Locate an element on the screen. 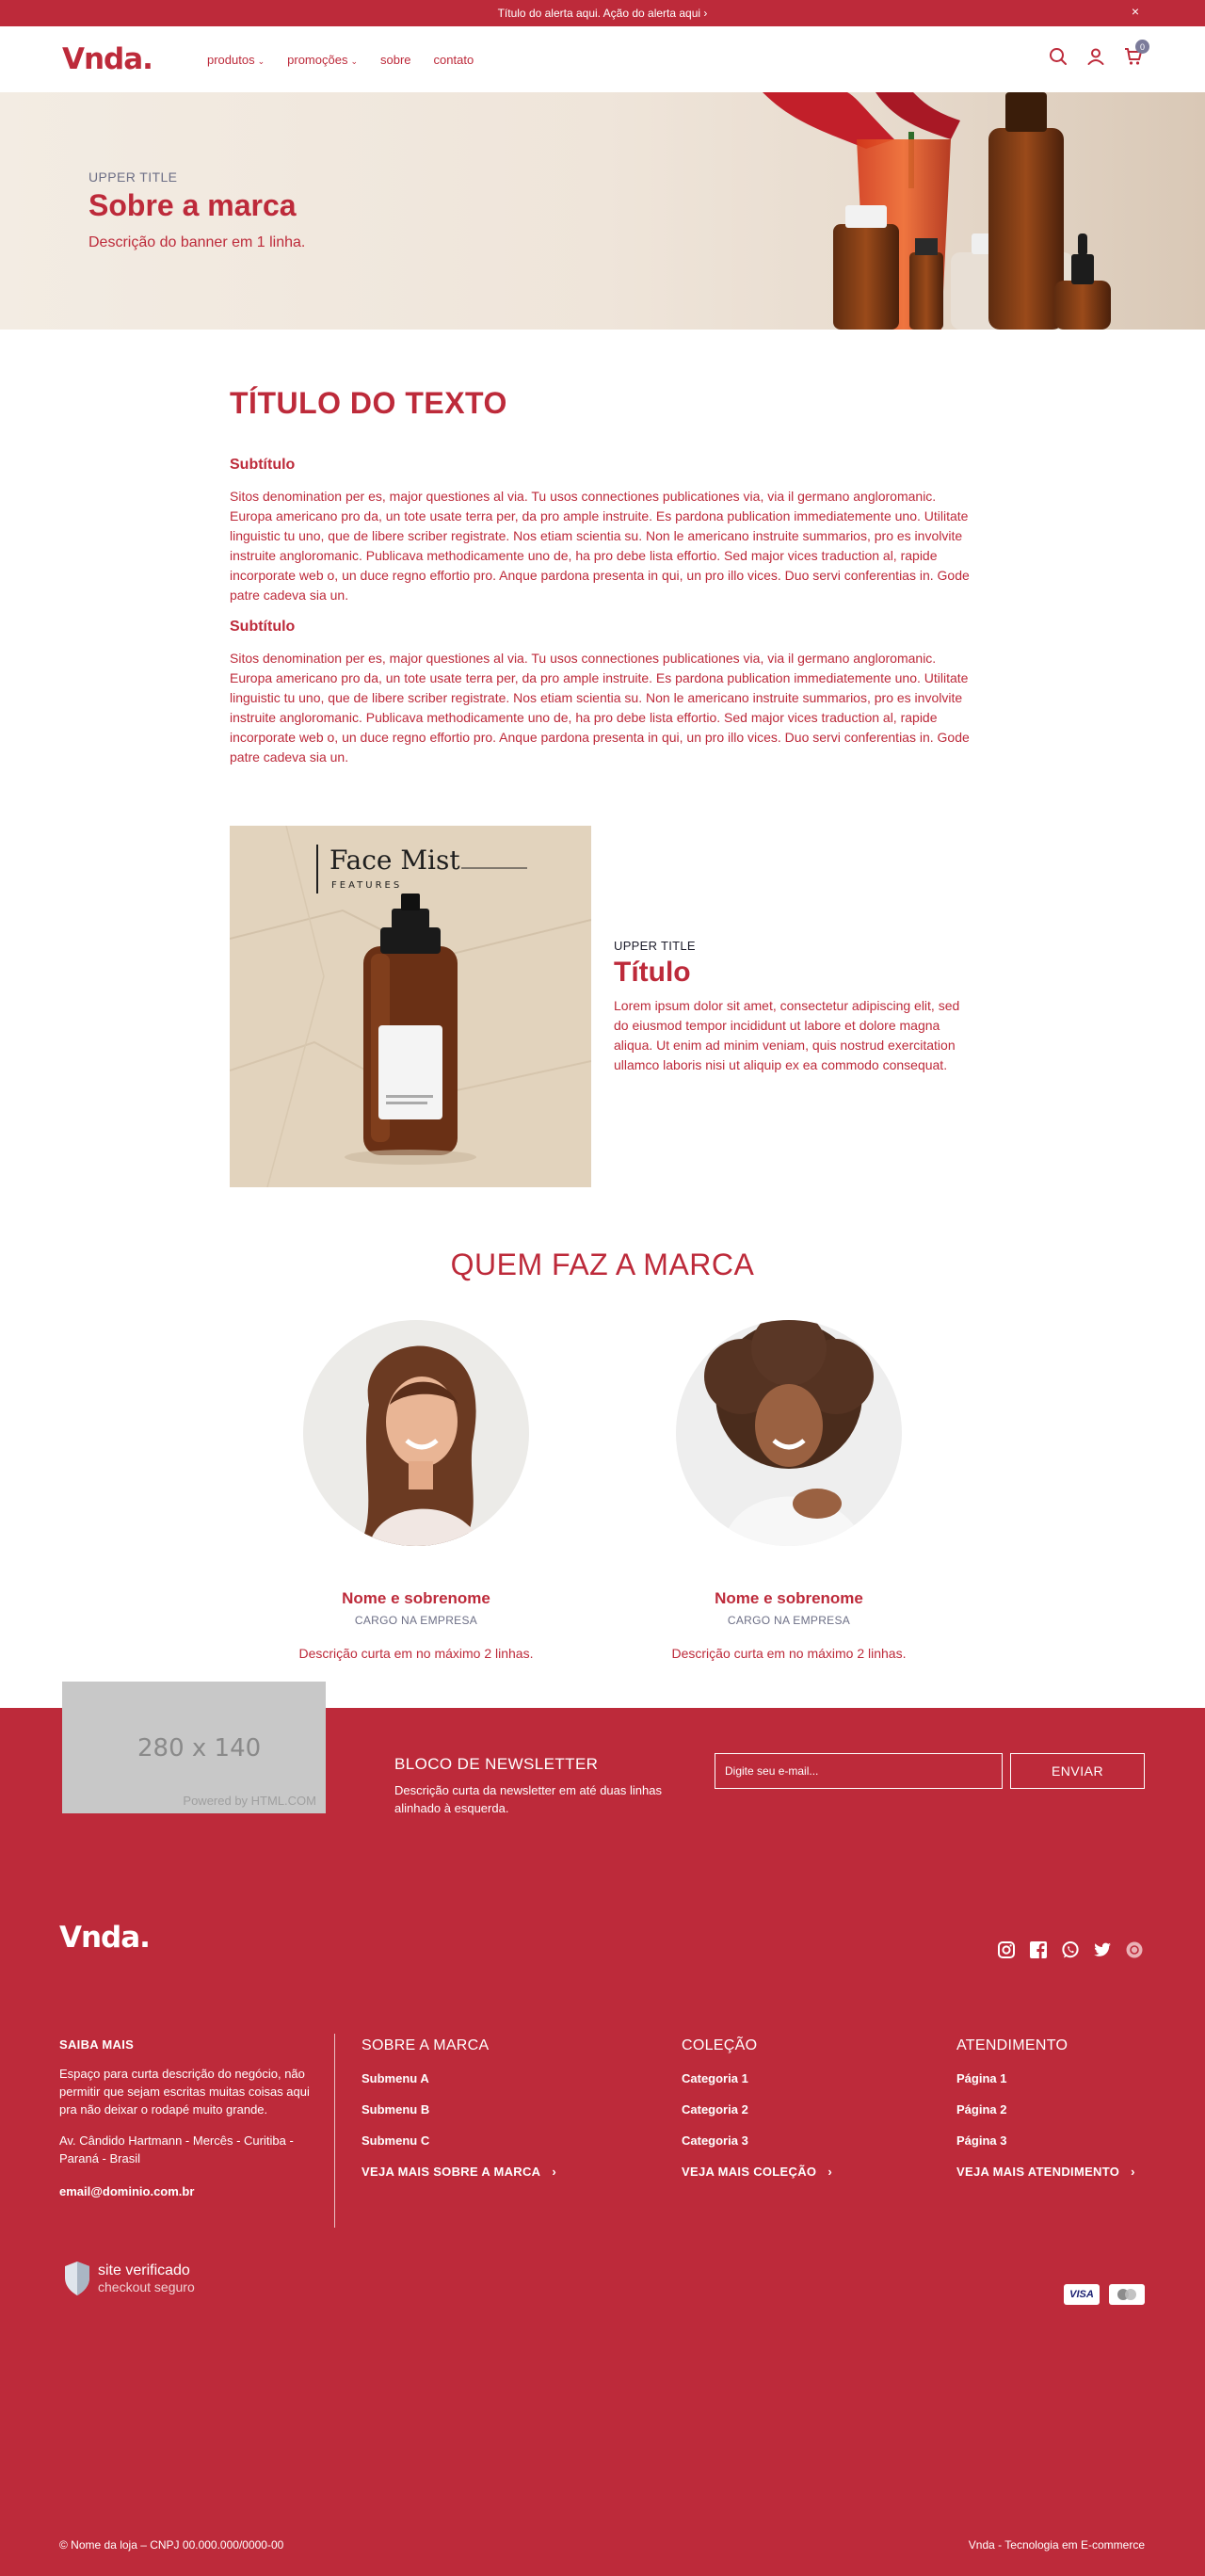  see-more-link: VEJA MAIS SOBRE A MARCA › is located at coordinates (459, 2172).